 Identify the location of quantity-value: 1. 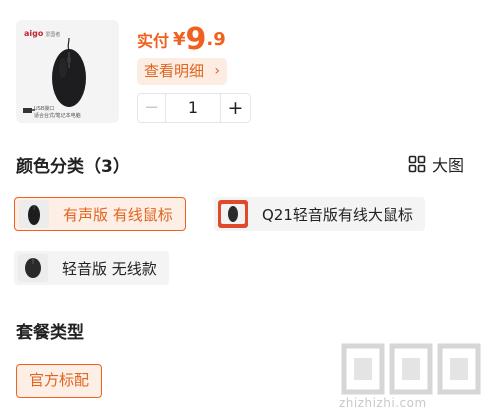
(193, 108).